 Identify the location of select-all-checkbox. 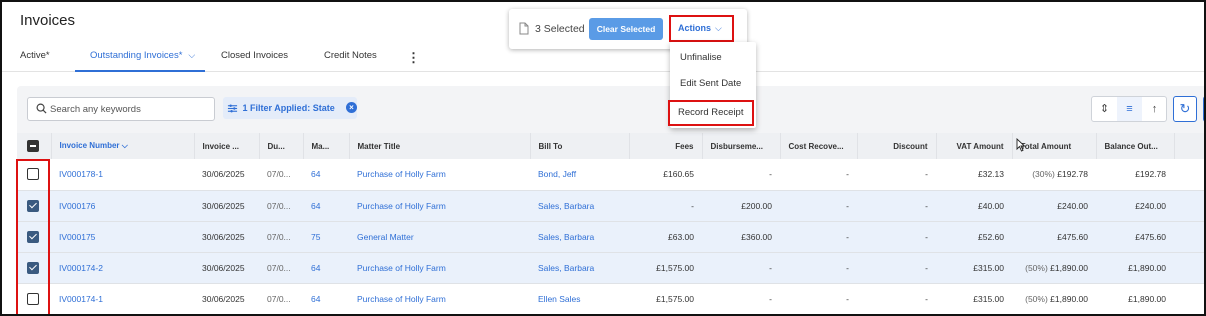
(33, 146).